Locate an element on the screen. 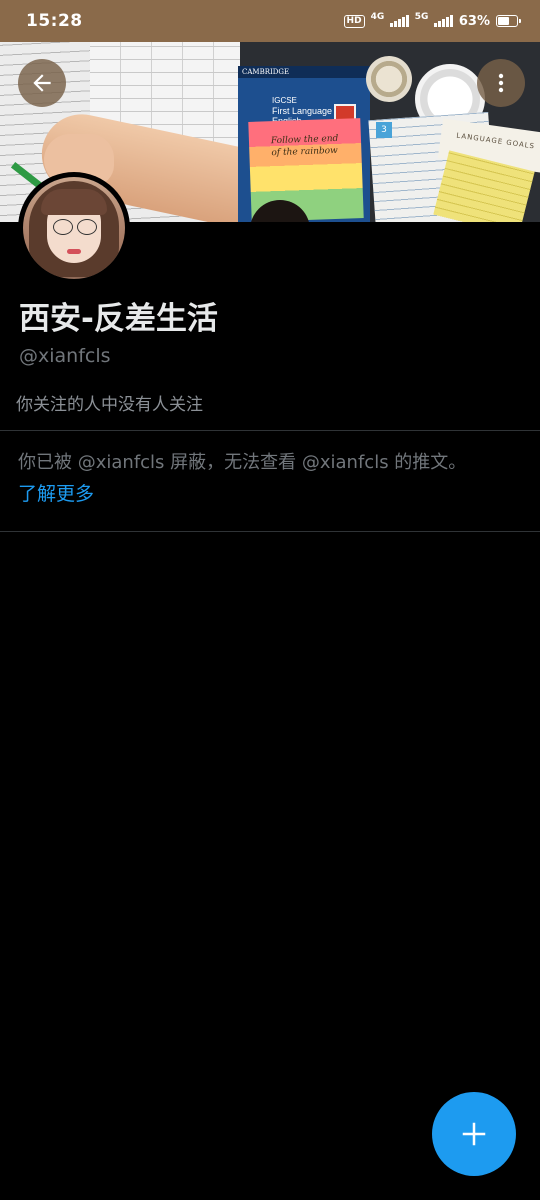  more-options-button is located at coordinates (501, 83).